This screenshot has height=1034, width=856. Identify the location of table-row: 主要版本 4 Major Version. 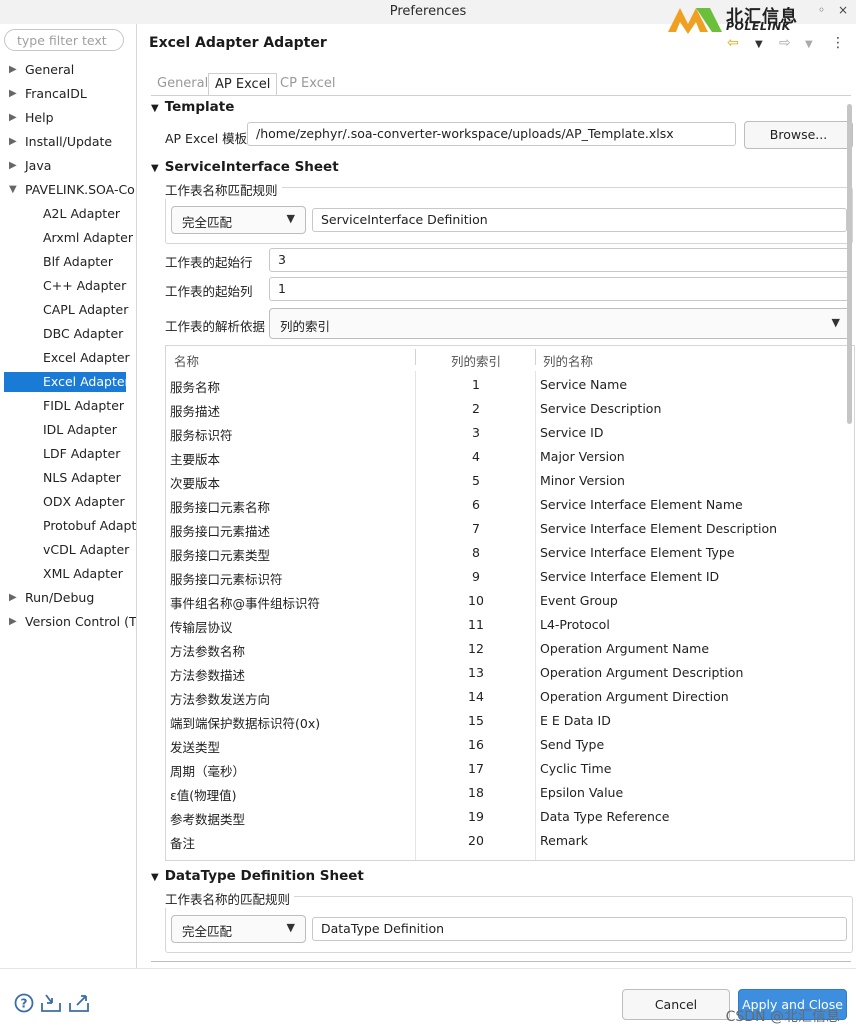
(510, 457).